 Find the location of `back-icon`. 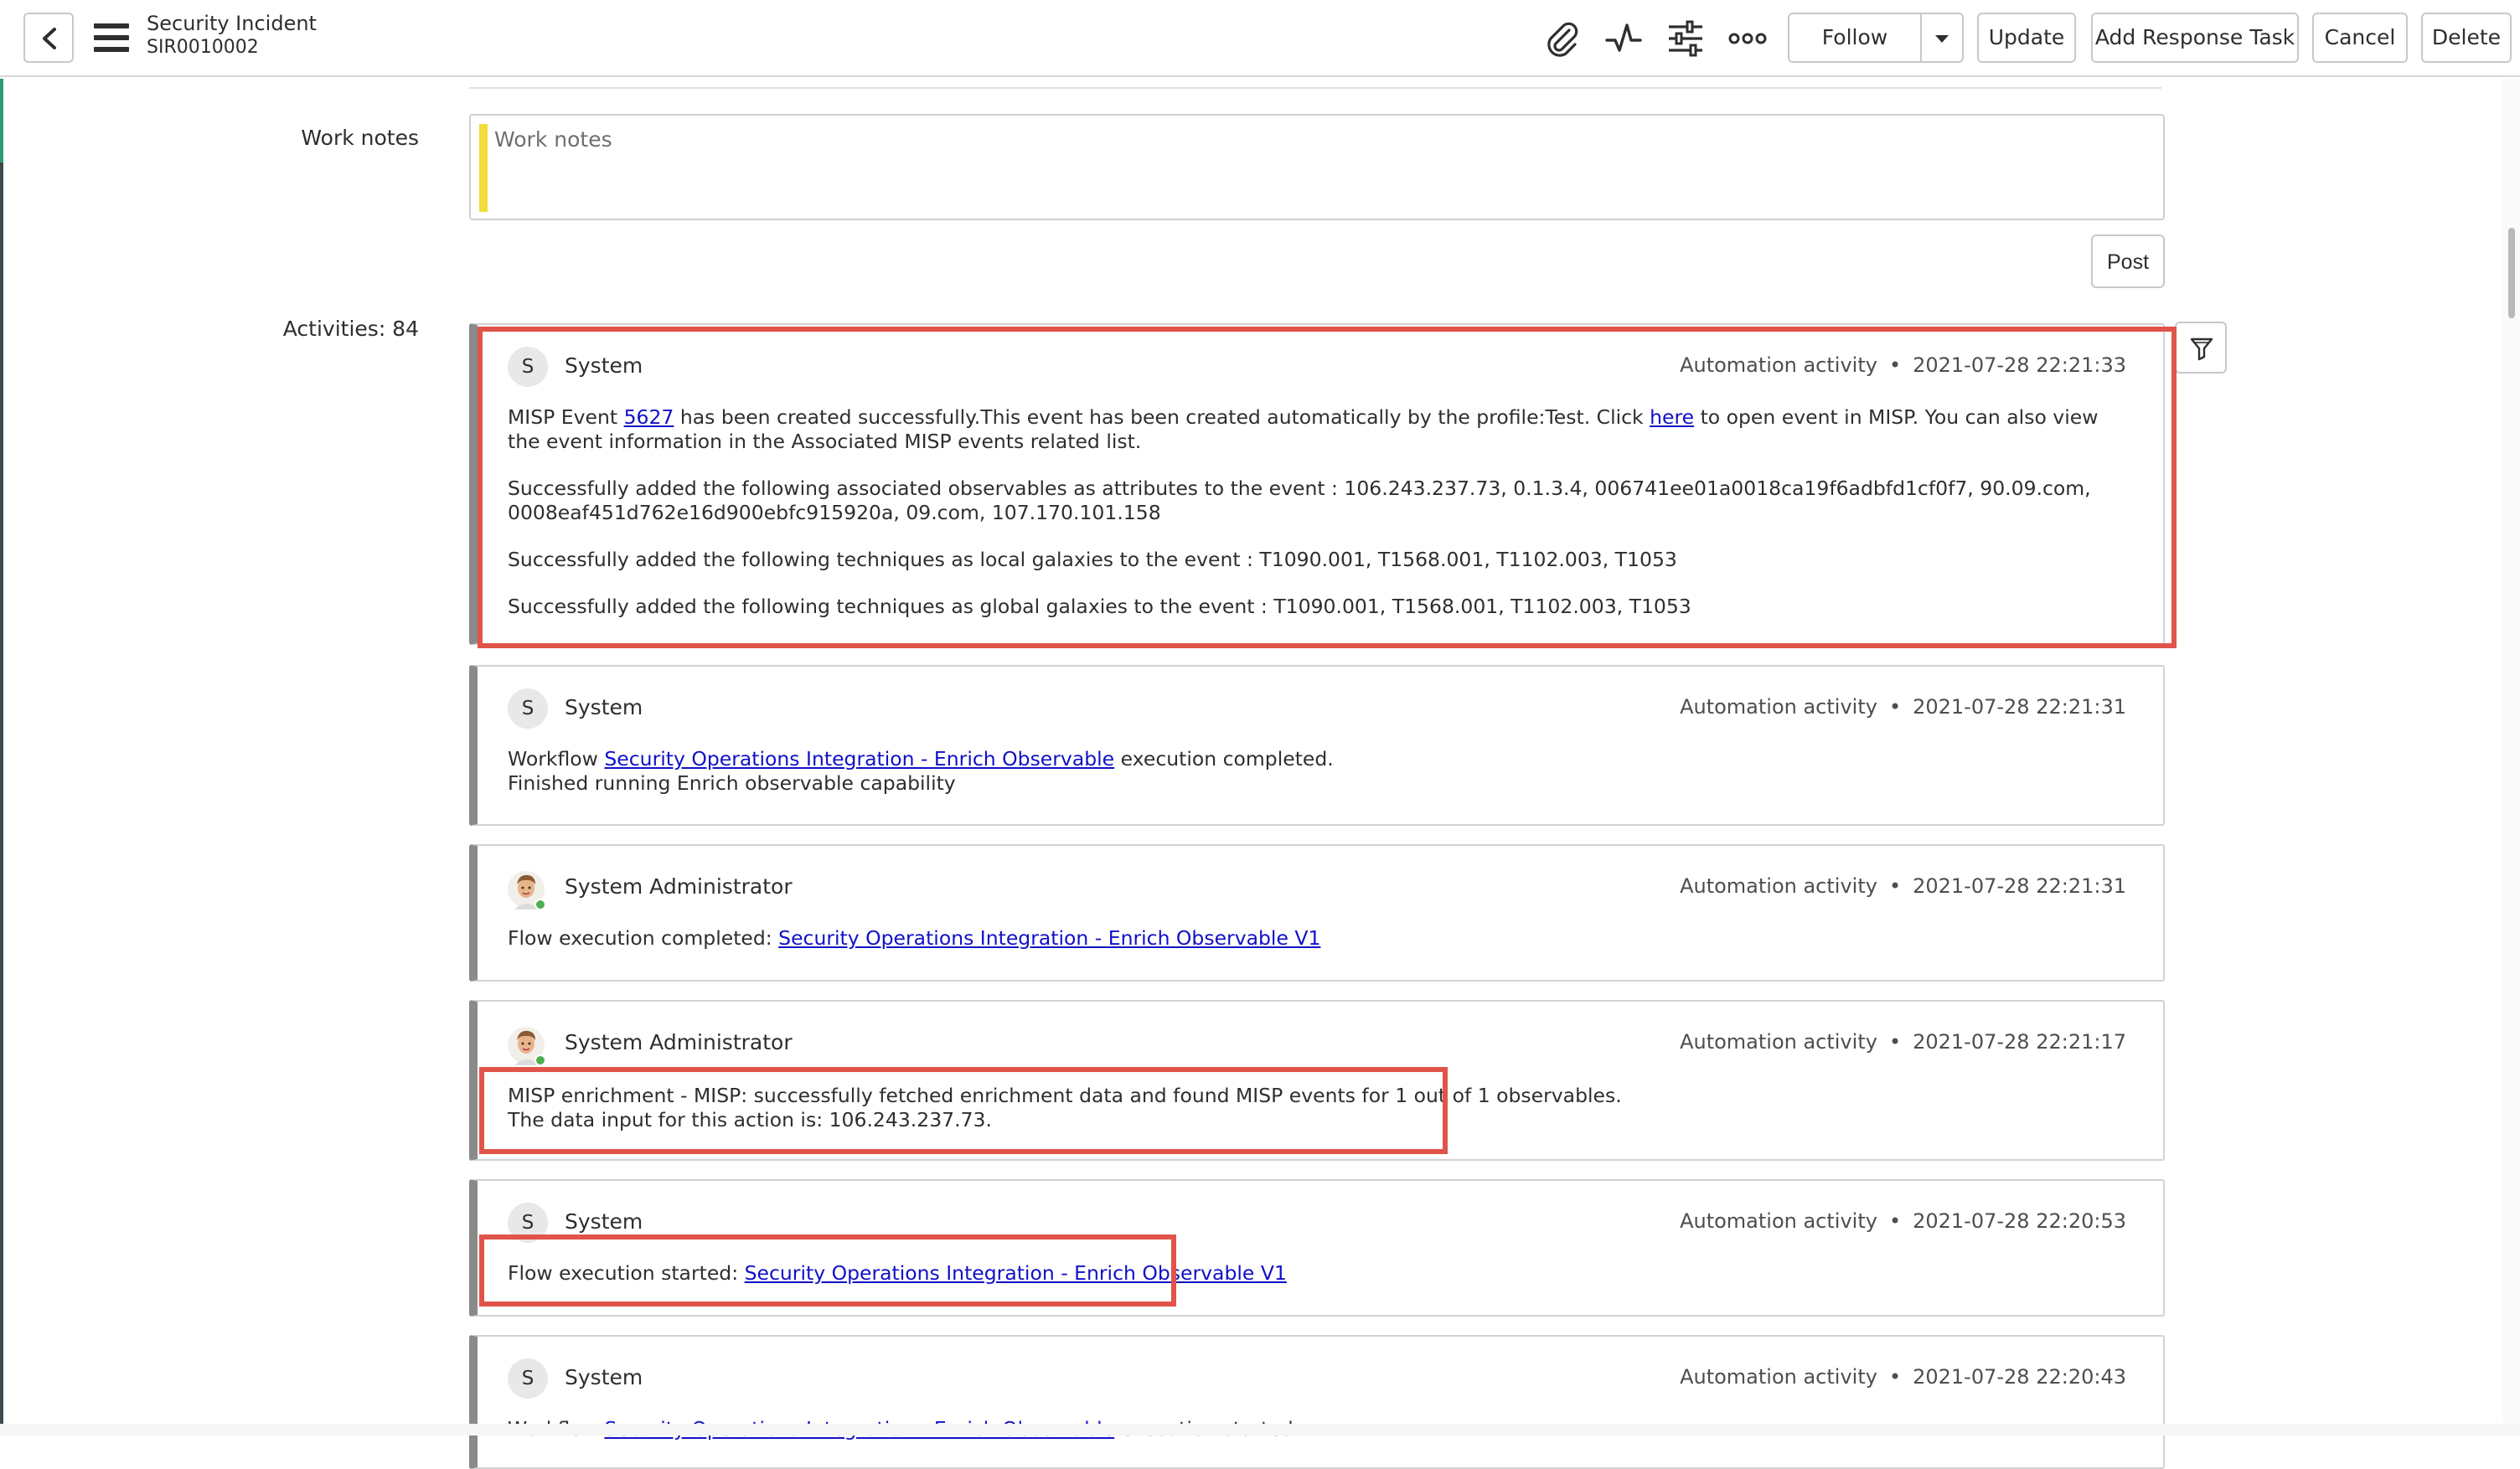

back-icon is located at coordinates (49, 38).